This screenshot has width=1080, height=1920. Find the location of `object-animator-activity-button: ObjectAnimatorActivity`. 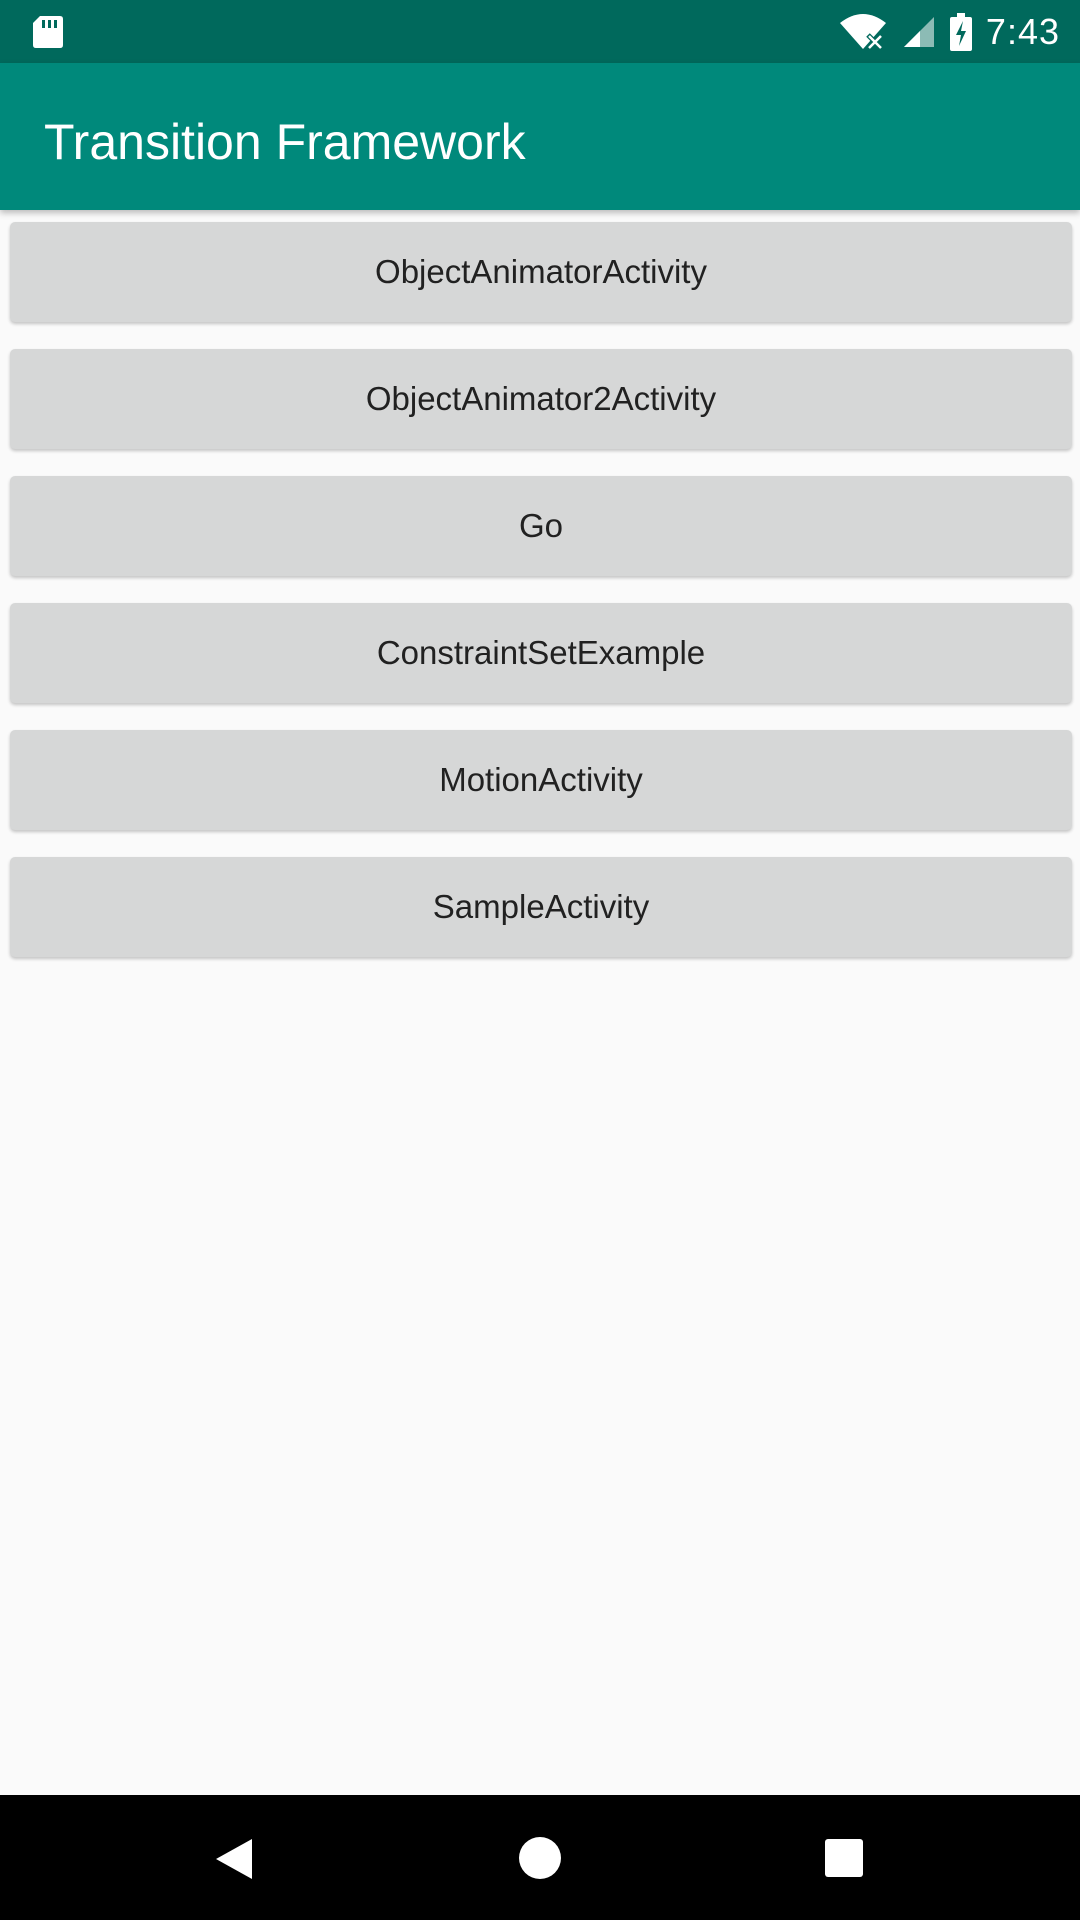

object-animator-activity-button: ObjectAnimatorActivity is located at coordinates (541, 272).